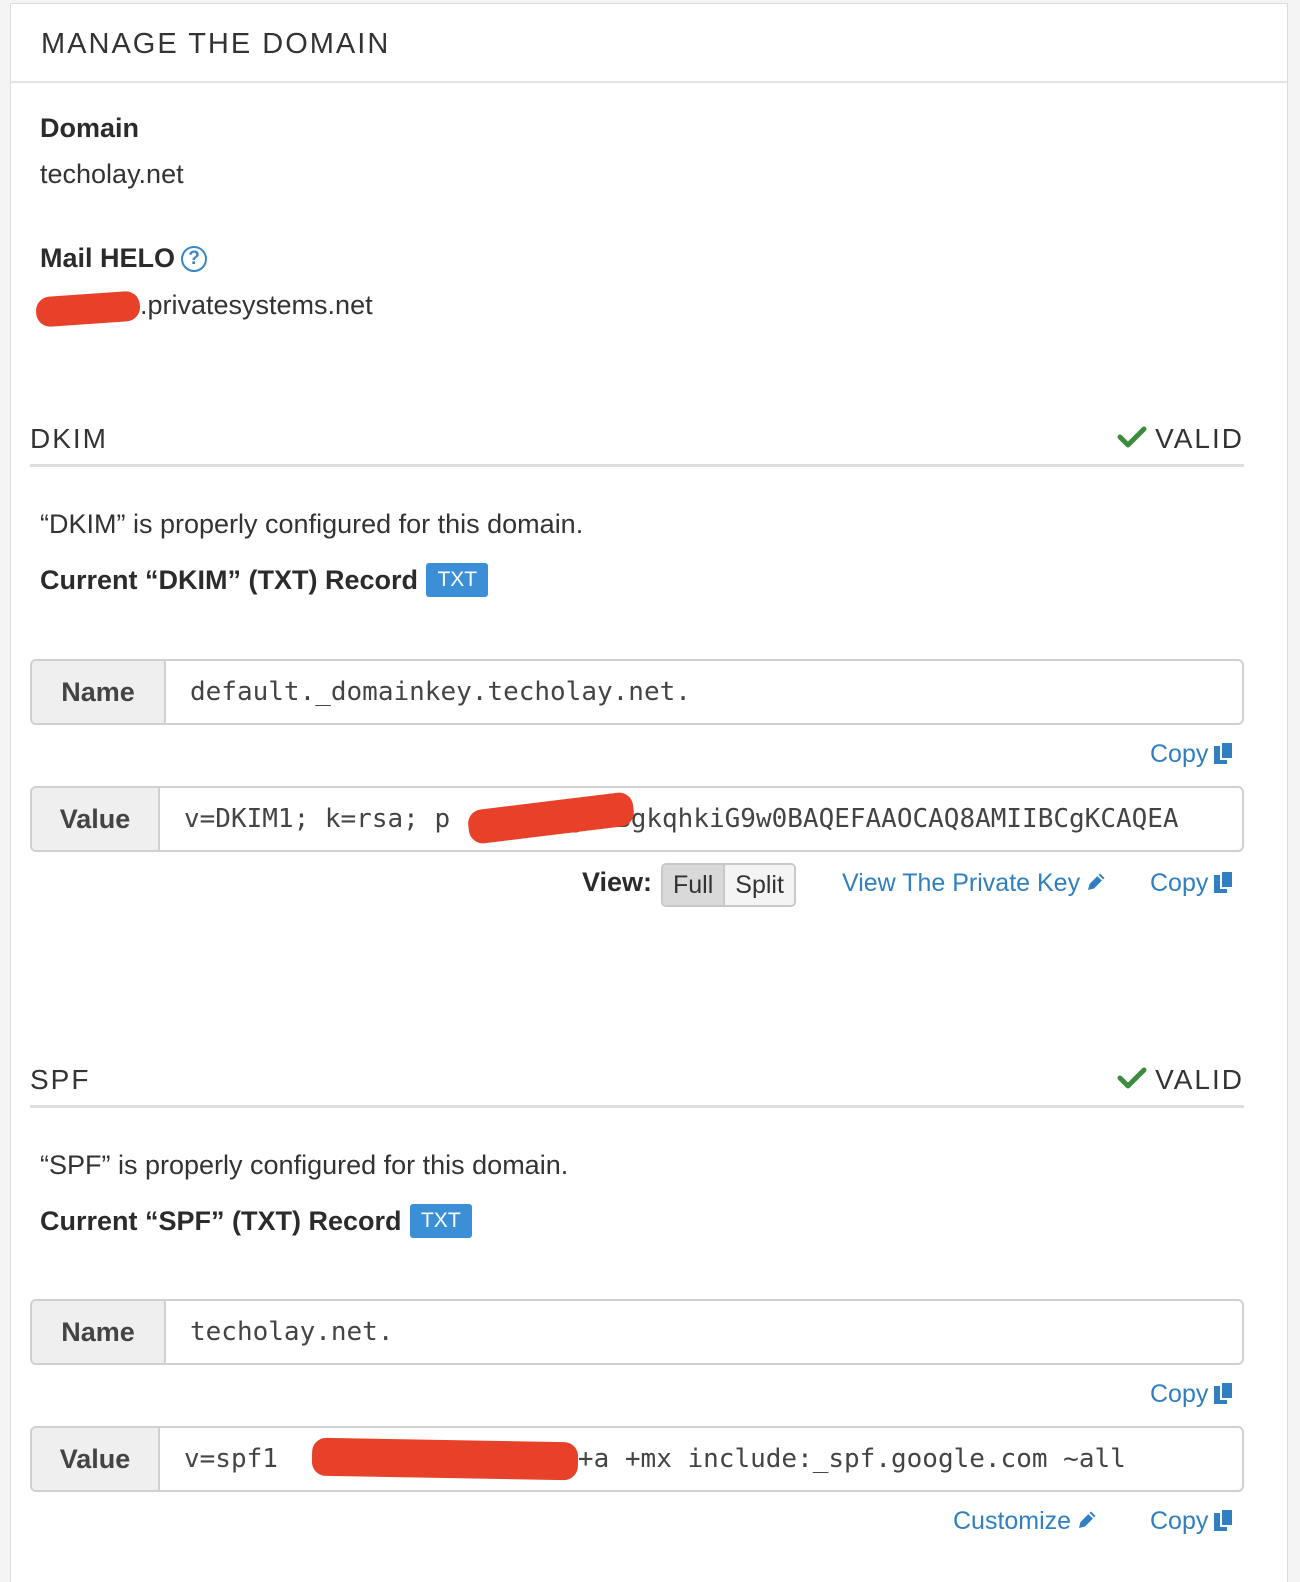 The width and height of the screenshot is (1300, 1582). I want to click on spf-section-header: SPF VALID, so click(637, 1086).